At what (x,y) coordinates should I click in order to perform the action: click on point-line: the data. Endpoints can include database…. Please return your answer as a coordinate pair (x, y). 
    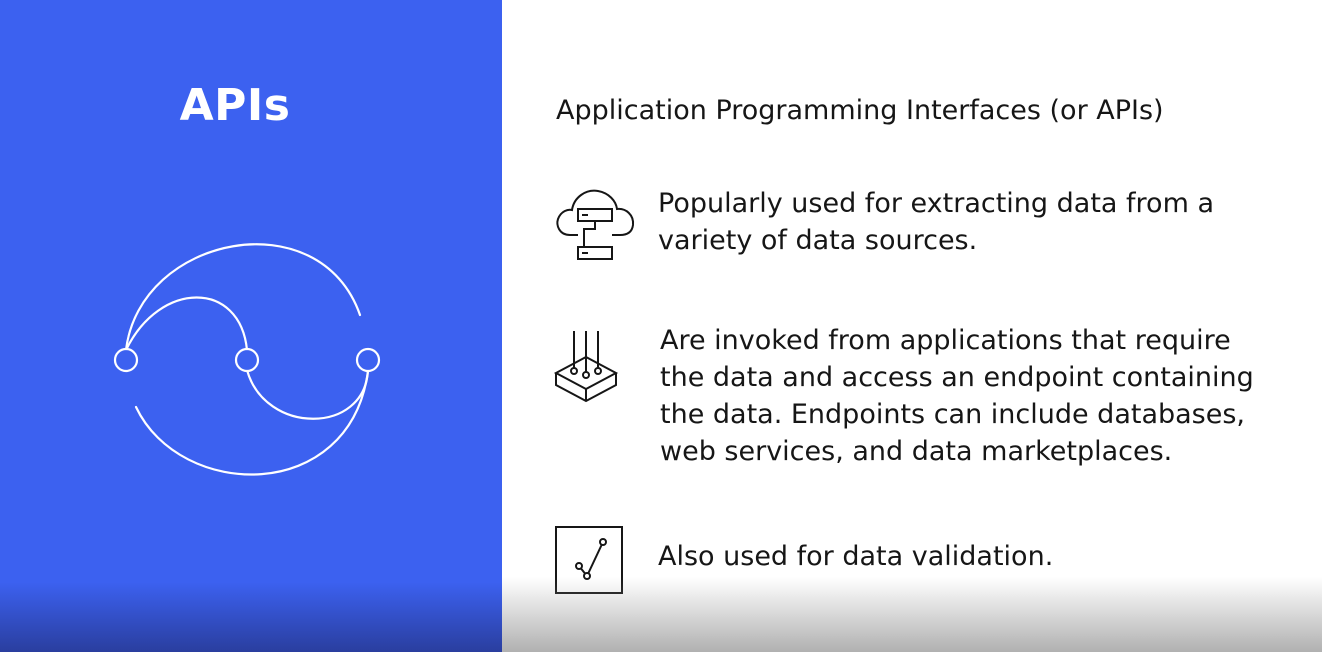
    Looking at the image, I should click on (953, 414).